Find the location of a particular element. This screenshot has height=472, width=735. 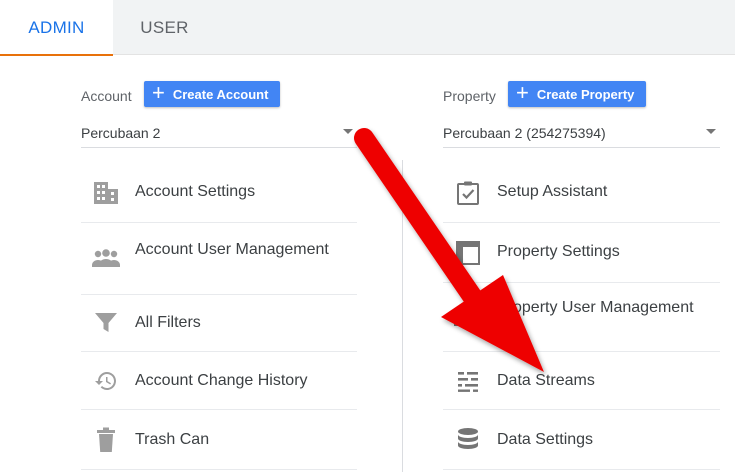

tab-user: USER is located at coordinates (164, 27).